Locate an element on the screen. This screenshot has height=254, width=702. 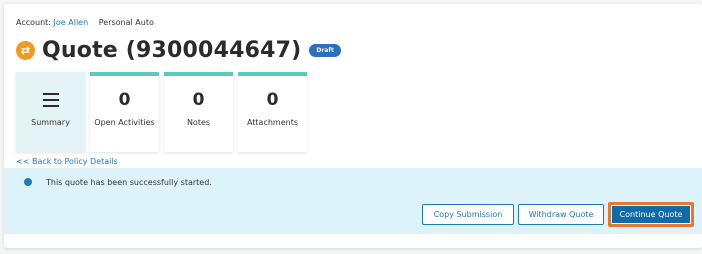
title-row: ⇄ Quote (9300044647) Draft is located at coordinates (178, 50).